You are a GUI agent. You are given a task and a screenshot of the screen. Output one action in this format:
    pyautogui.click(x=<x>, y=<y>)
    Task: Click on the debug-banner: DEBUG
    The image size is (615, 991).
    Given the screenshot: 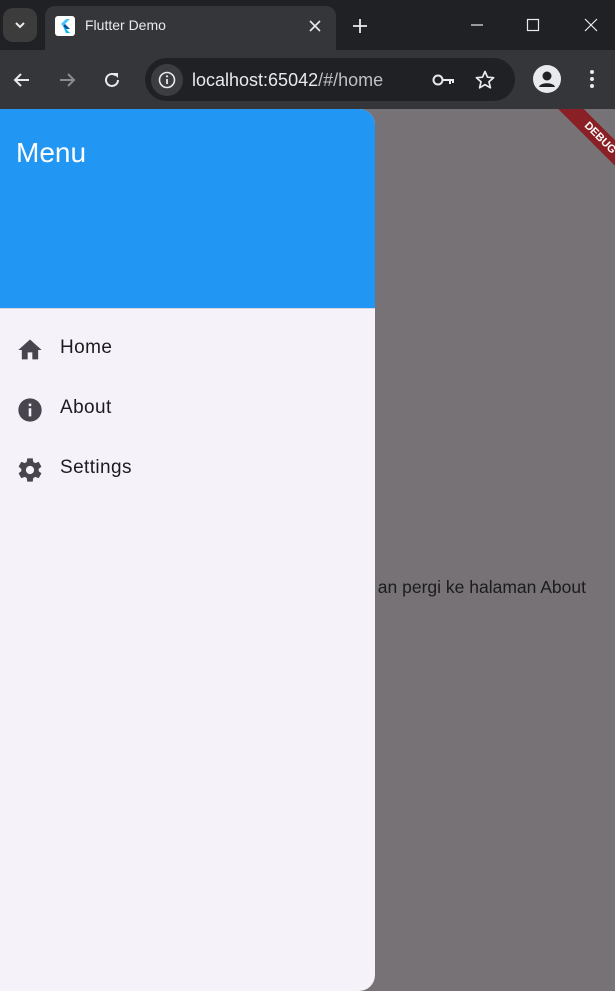 What is the action you would take?
    pyautogui.click(x=575, y=149)
    